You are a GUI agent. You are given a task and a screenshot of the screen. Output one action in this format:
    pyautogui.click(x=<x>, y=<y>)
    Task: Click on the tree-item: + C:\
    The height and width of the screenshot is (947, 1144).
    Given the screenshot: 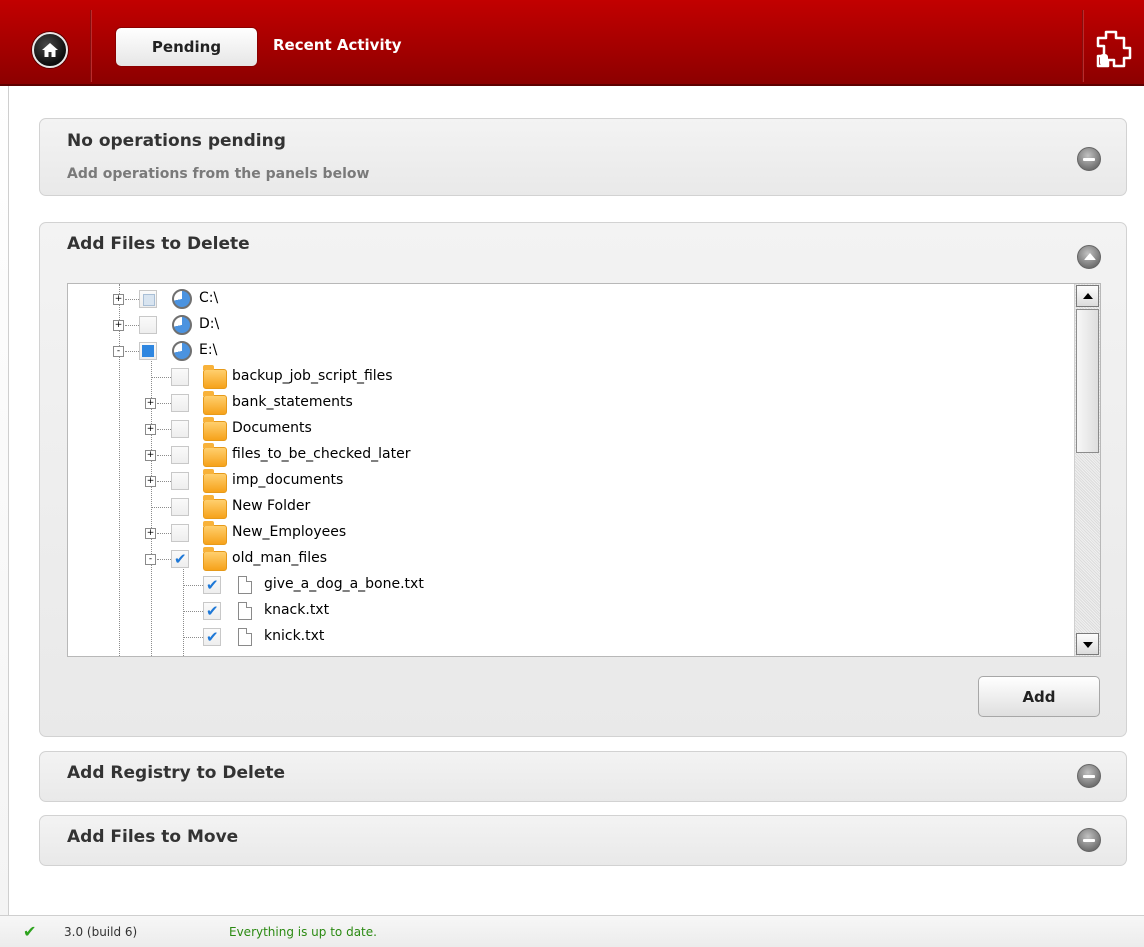 What is the action you would take?
    pyautogui.click(x=568, y=300)
    